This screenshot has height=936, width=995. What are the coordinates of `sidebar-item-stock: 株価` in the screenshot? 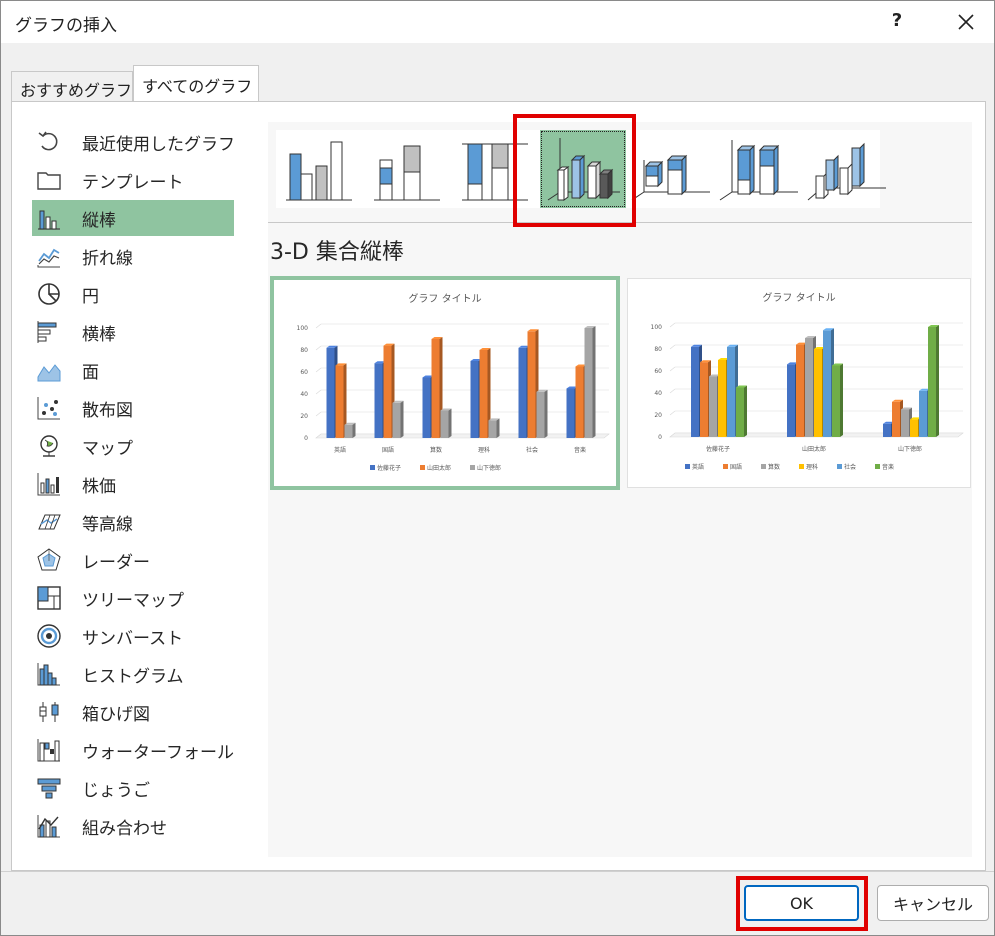 It's located at (133, 484).